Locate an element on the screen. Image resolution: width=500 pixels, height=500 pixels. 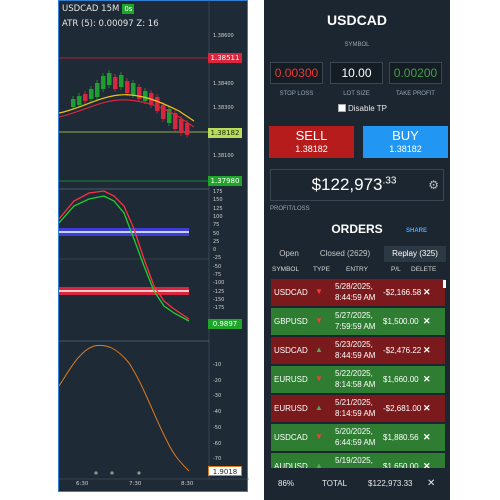
order-row: USDCAD ▼ 5/28/2025, 8:44:59 AM -$2,166.58 ✕ is located at coordinates (358, 292).